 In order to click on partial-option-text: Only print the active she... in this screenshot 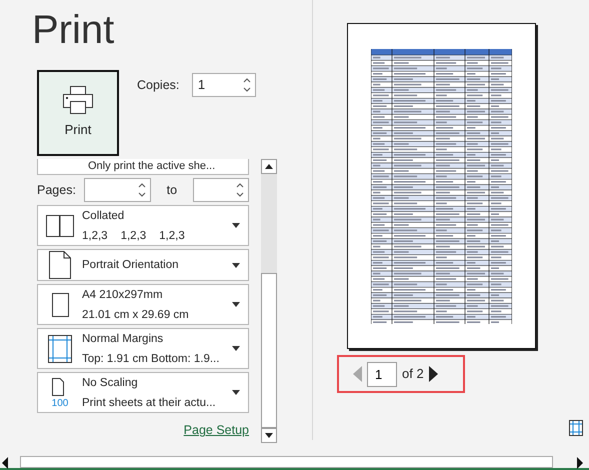, I will do `click(143, 167)`.